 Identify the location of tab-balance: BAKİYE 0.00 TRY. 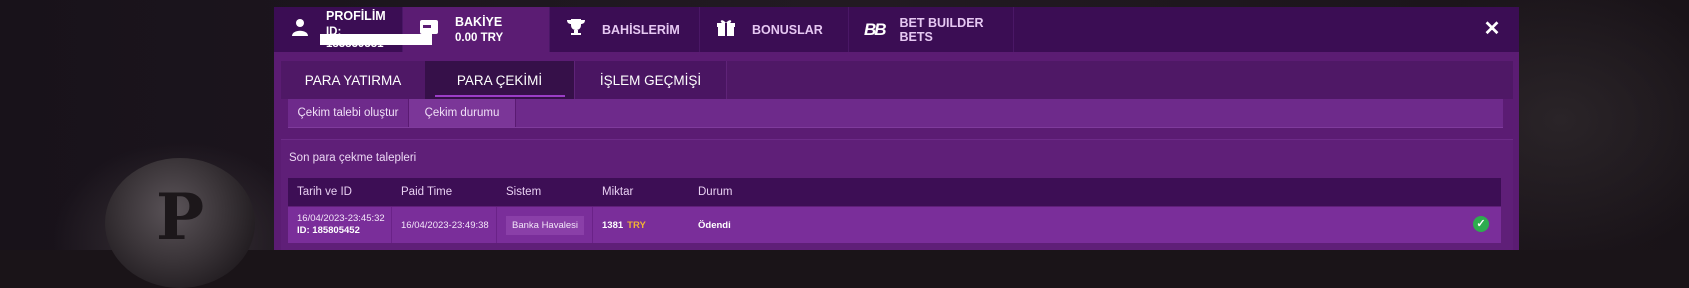
(476, 29).